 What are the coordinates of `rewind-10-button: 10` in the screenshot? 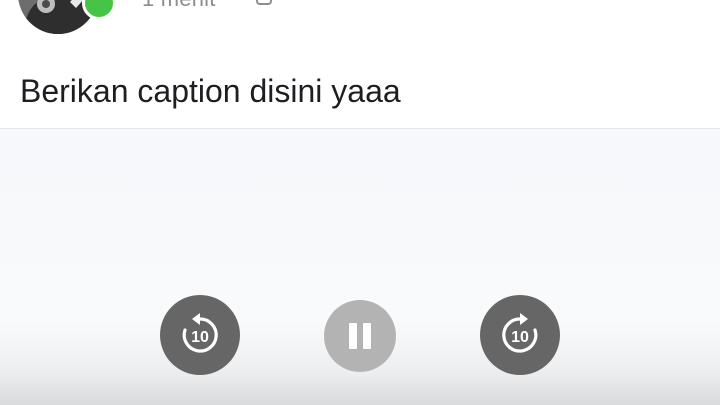 It's located at (200, 335).